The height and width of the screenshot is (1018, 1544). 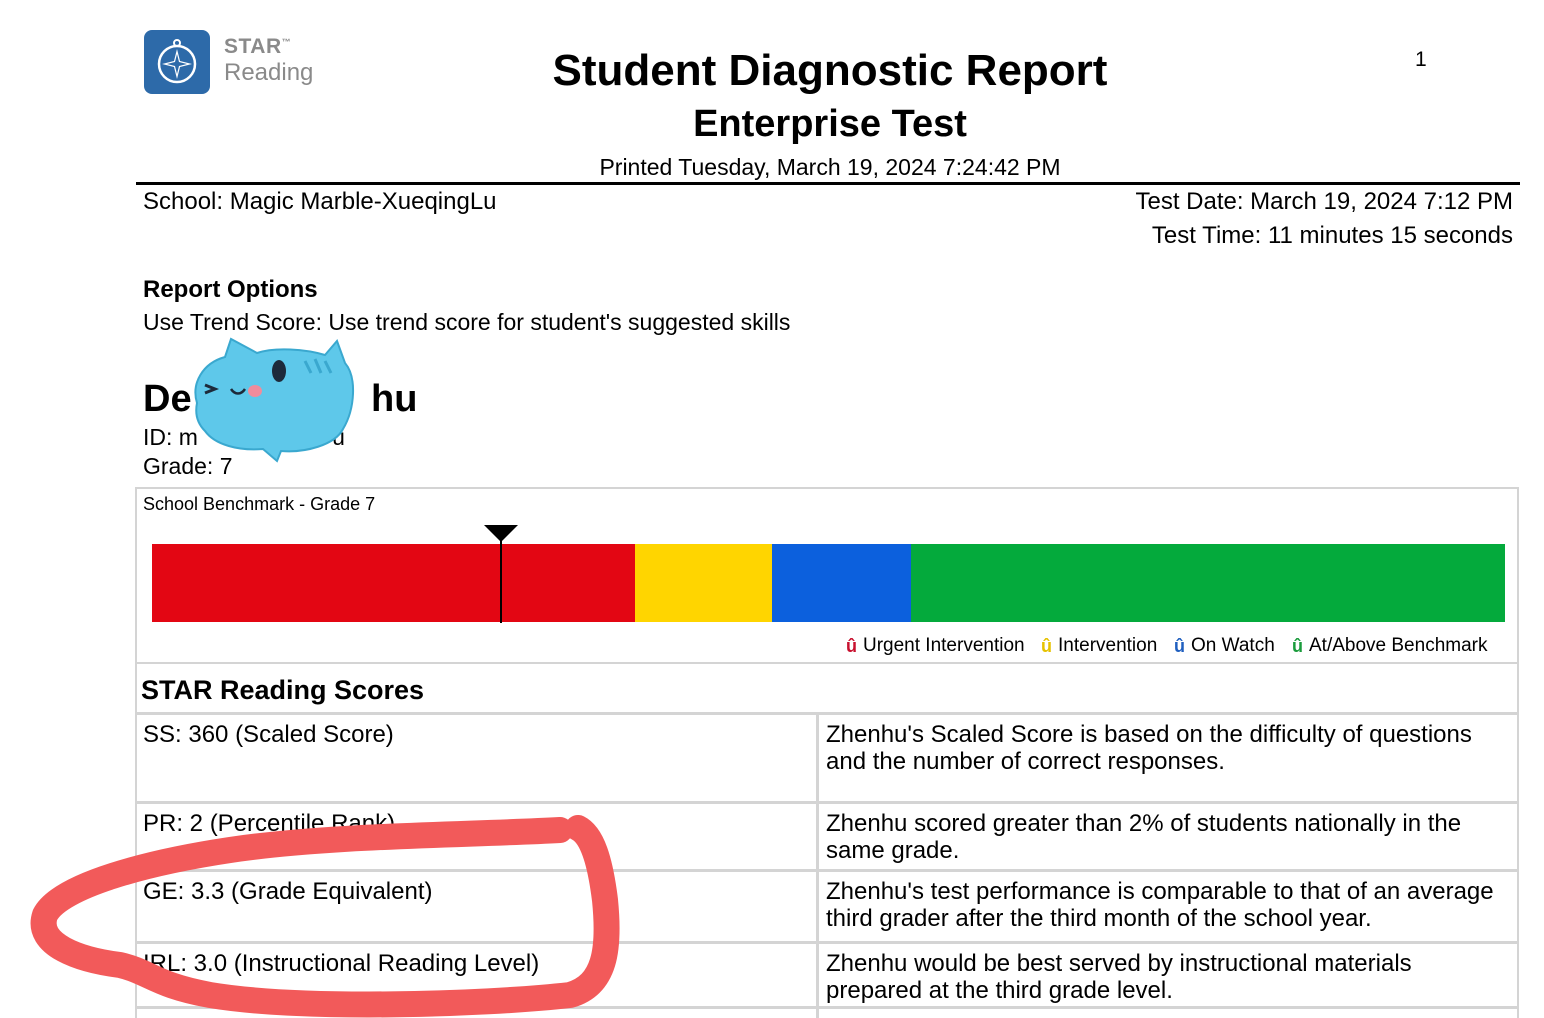 I want to click on report-subtitle: Enterprise Test, so click(x=830, y=124).